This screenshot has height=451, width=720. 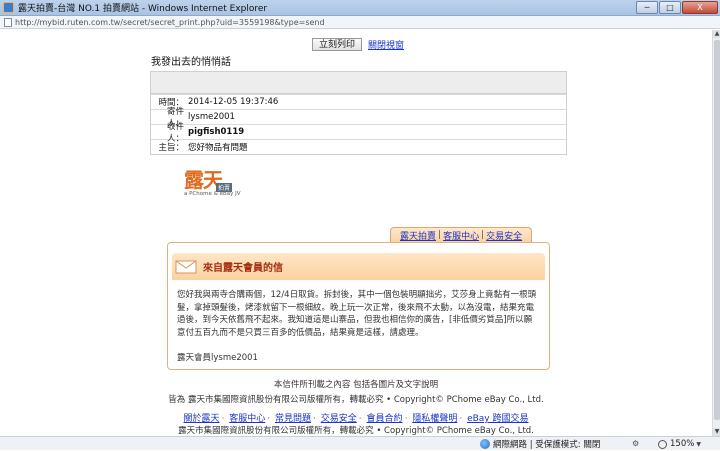 I want to click on top-actions: 立刻列印 關閉視窗, so click(x=358, y=44).